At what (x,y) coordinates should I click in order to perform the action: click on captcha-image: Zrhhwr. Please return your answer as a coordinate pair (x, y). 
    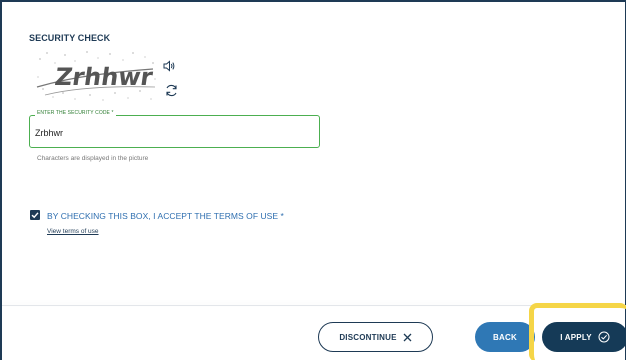
    Looking at the image, I should click on (96, 76).